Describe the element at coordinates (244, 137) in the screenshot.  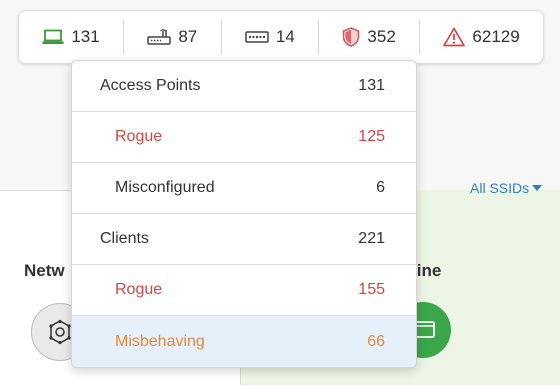
I see `rogue-access-points-row: Rogue 125` at that location.